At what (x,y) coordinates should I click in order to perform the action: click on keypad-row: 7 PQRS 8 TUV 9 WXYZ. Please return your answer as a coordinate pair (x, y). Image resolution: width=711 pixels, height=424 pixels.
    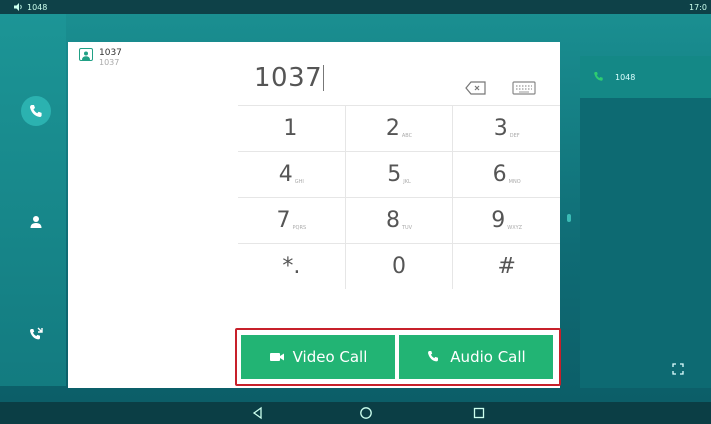
    Looking at the image, I should click on (399, 220).